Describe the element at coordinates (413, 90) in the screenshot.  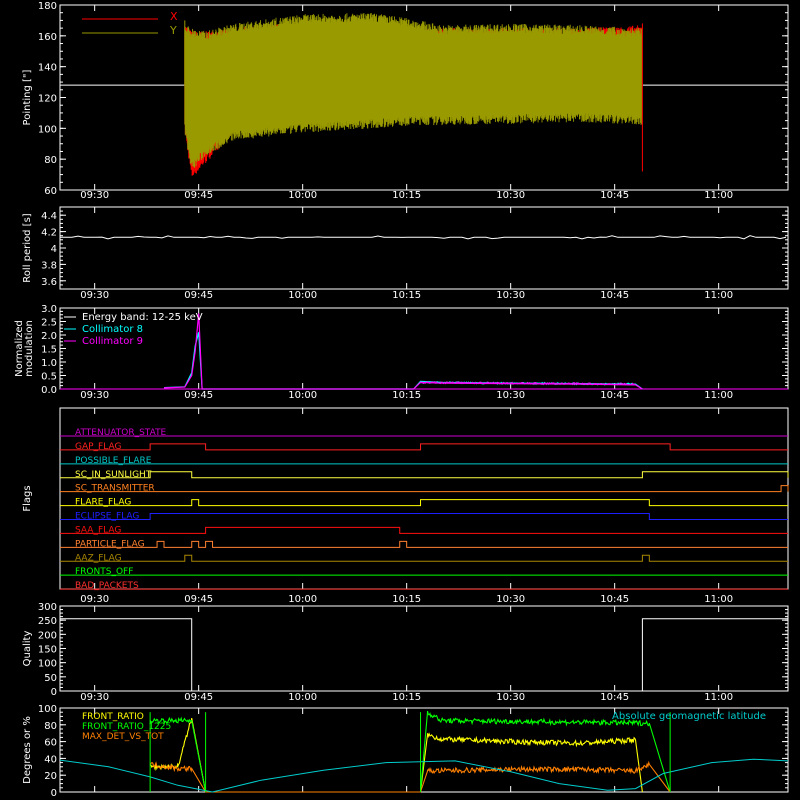
I see `series-y-envelope` at that location.